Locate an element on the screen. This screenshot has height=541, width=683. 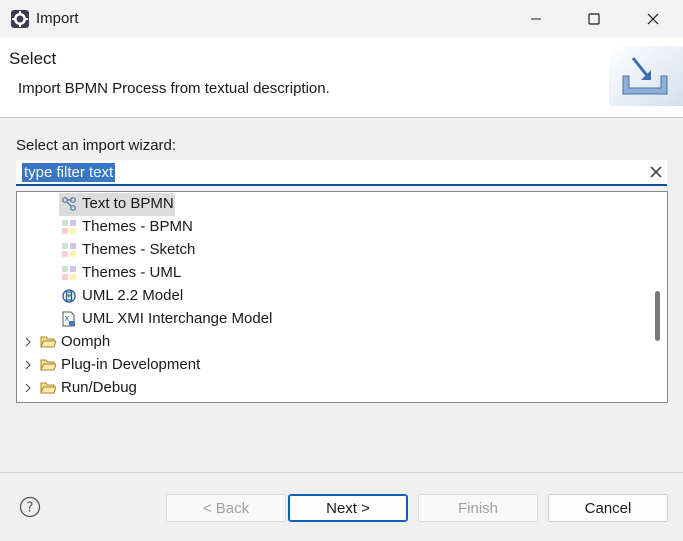
tree-item-themes-uml: Themes - UML is located at coordinates (332, 273).